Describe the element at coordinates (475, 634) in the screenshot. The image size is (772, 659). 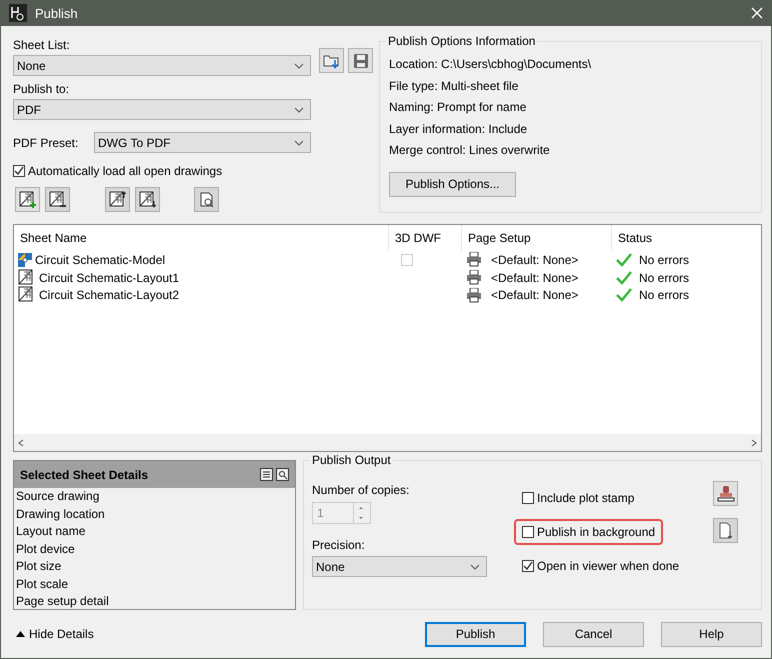
I see `dialog-button: Publish` at that location.